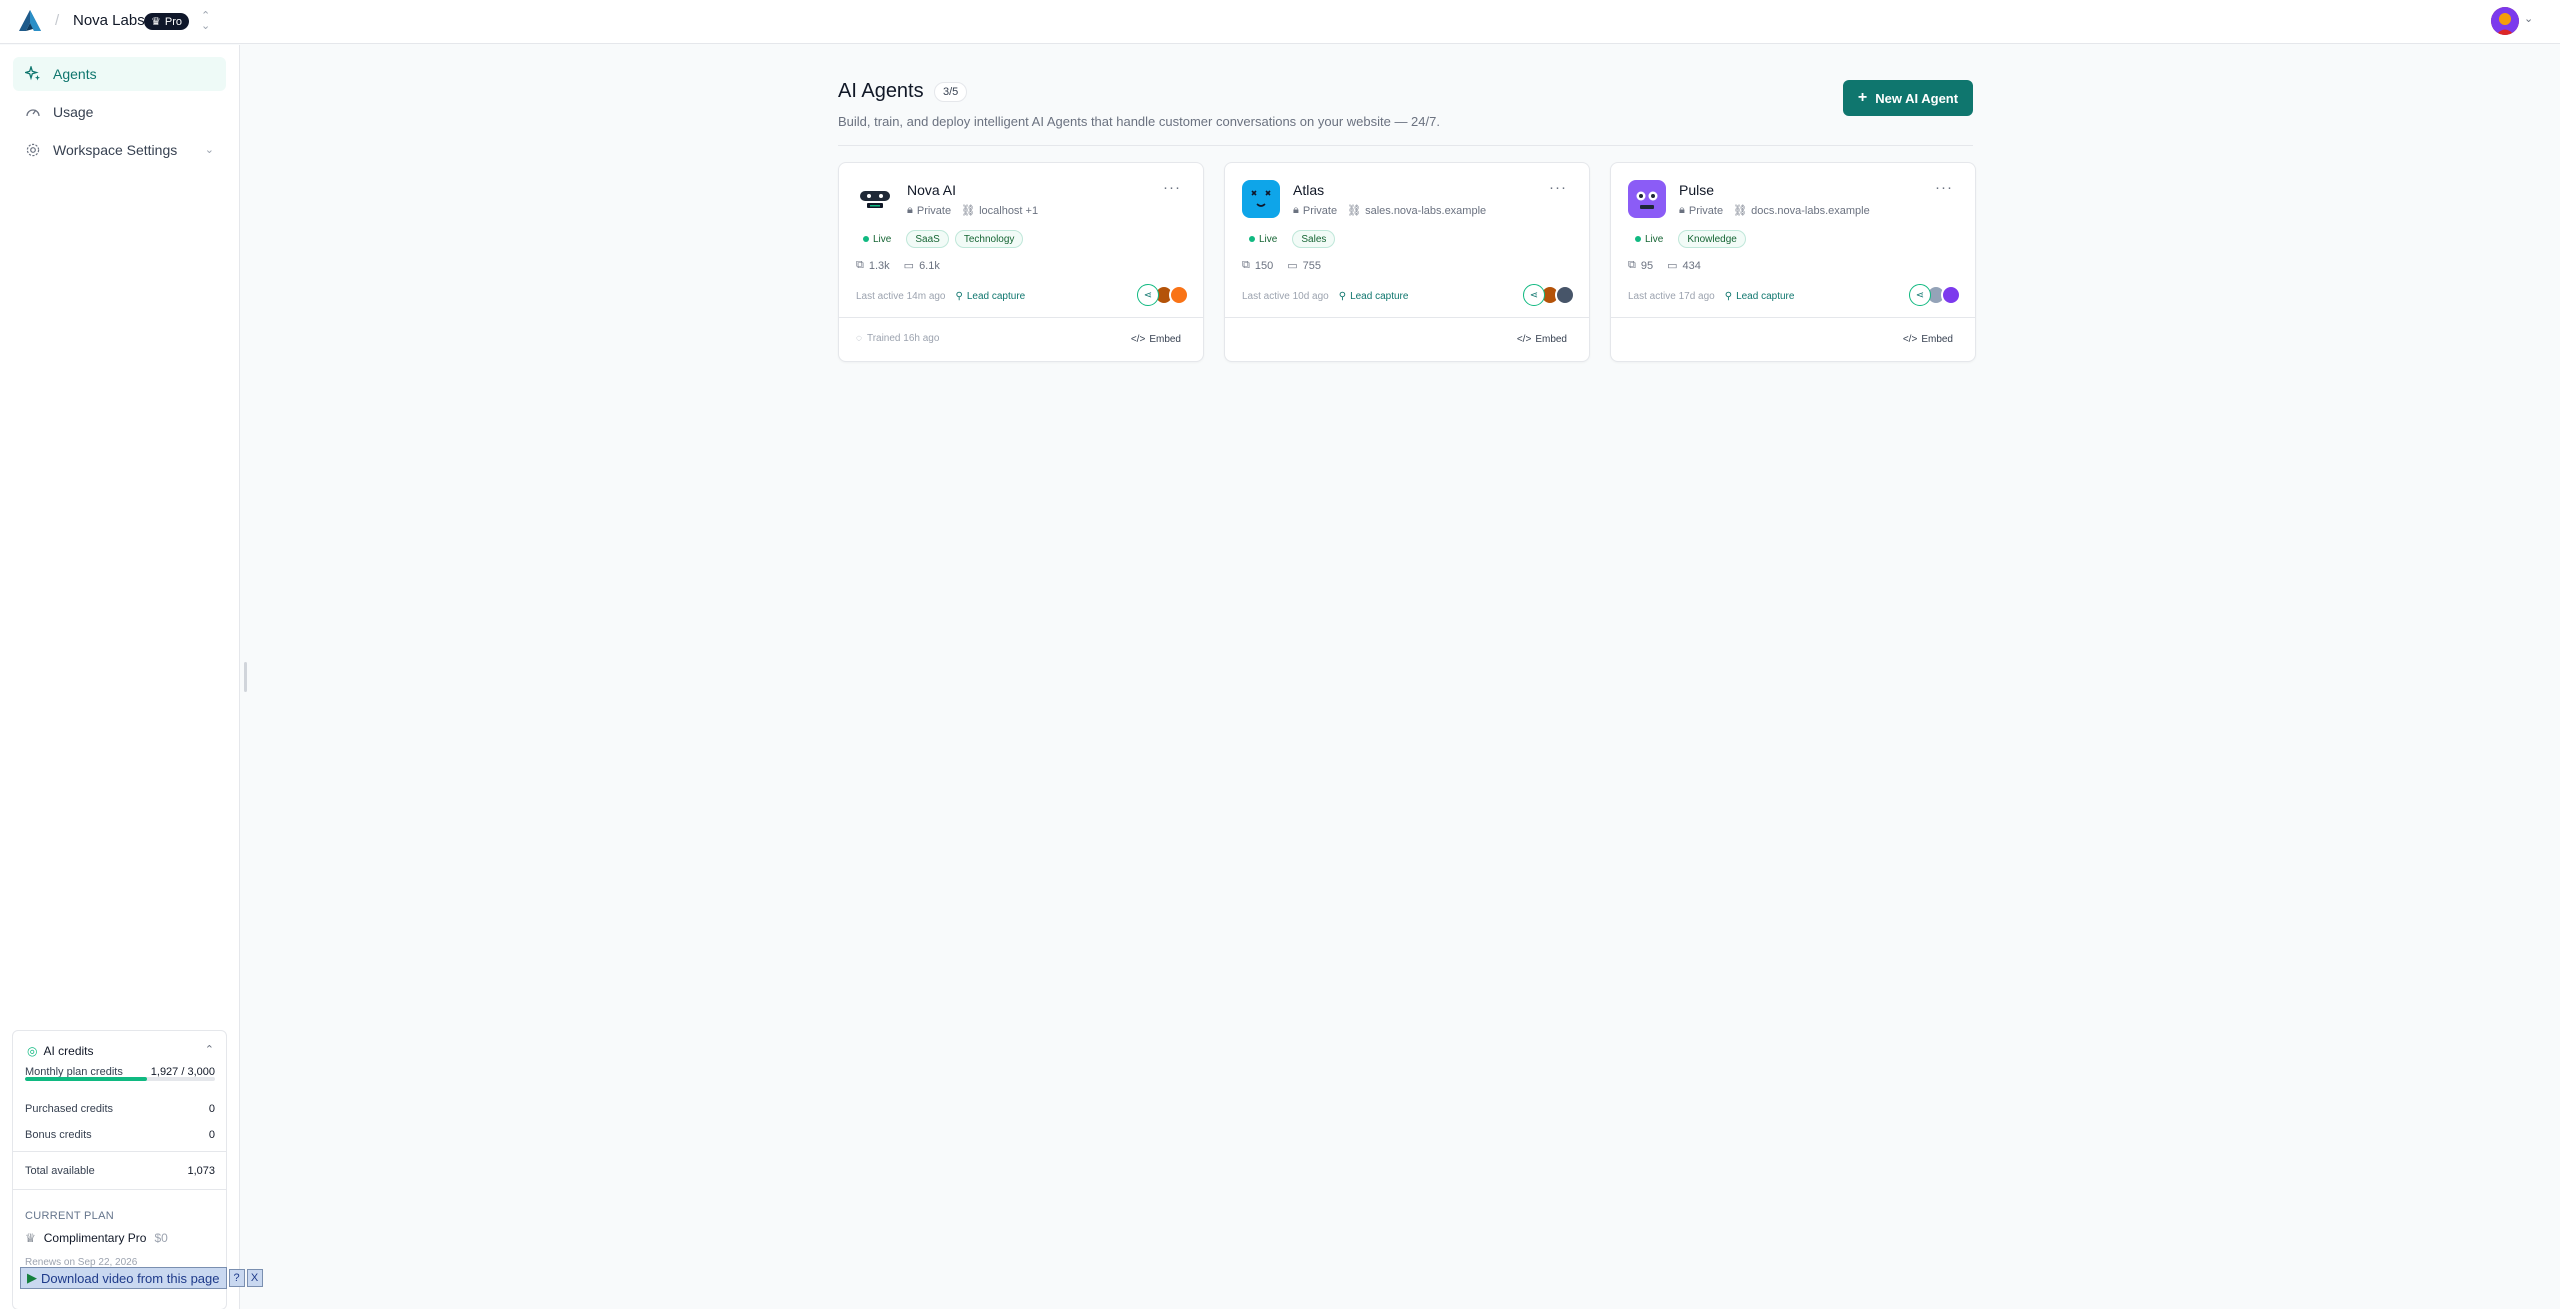  Describe the element at coordinates (205, 21) in the screenshot. I see `workspace-switcher-icon: ⌃ ⌄` at that location.